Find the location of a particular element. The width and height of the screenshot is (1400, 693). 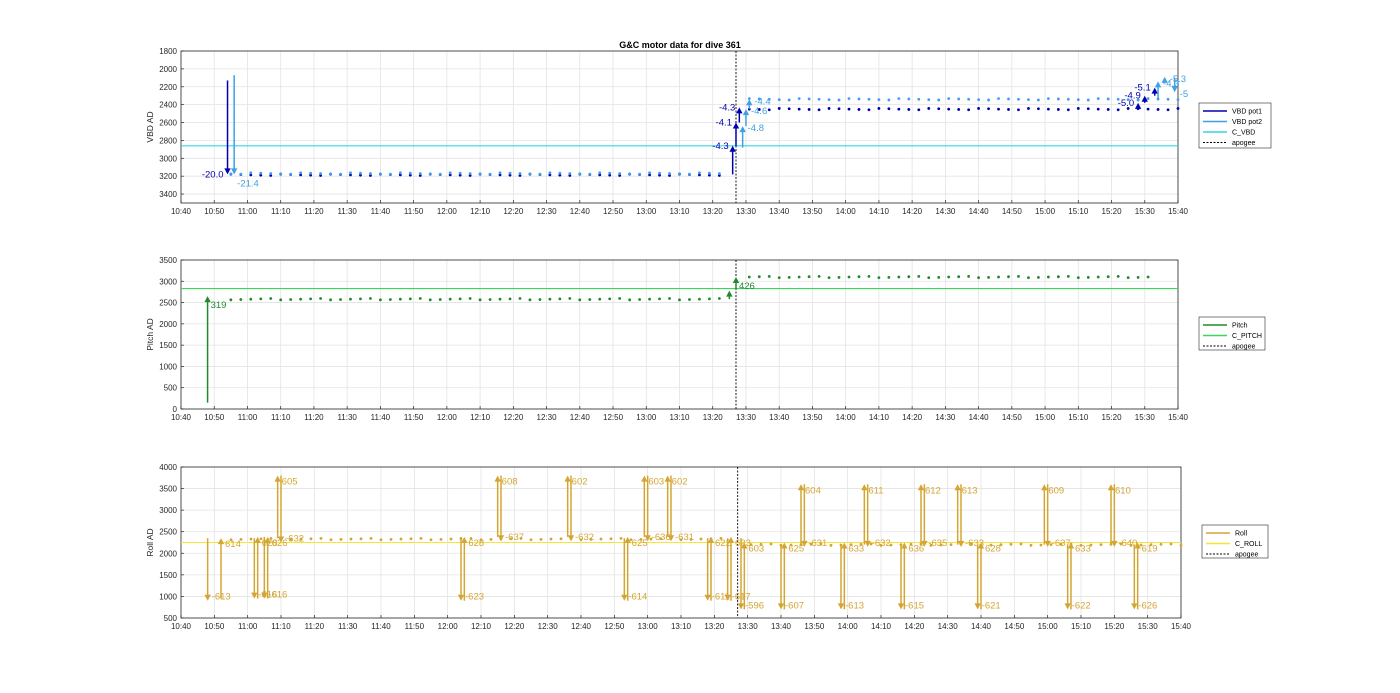

x-tick-label: 13:40 is located at coordinates (779, 417).